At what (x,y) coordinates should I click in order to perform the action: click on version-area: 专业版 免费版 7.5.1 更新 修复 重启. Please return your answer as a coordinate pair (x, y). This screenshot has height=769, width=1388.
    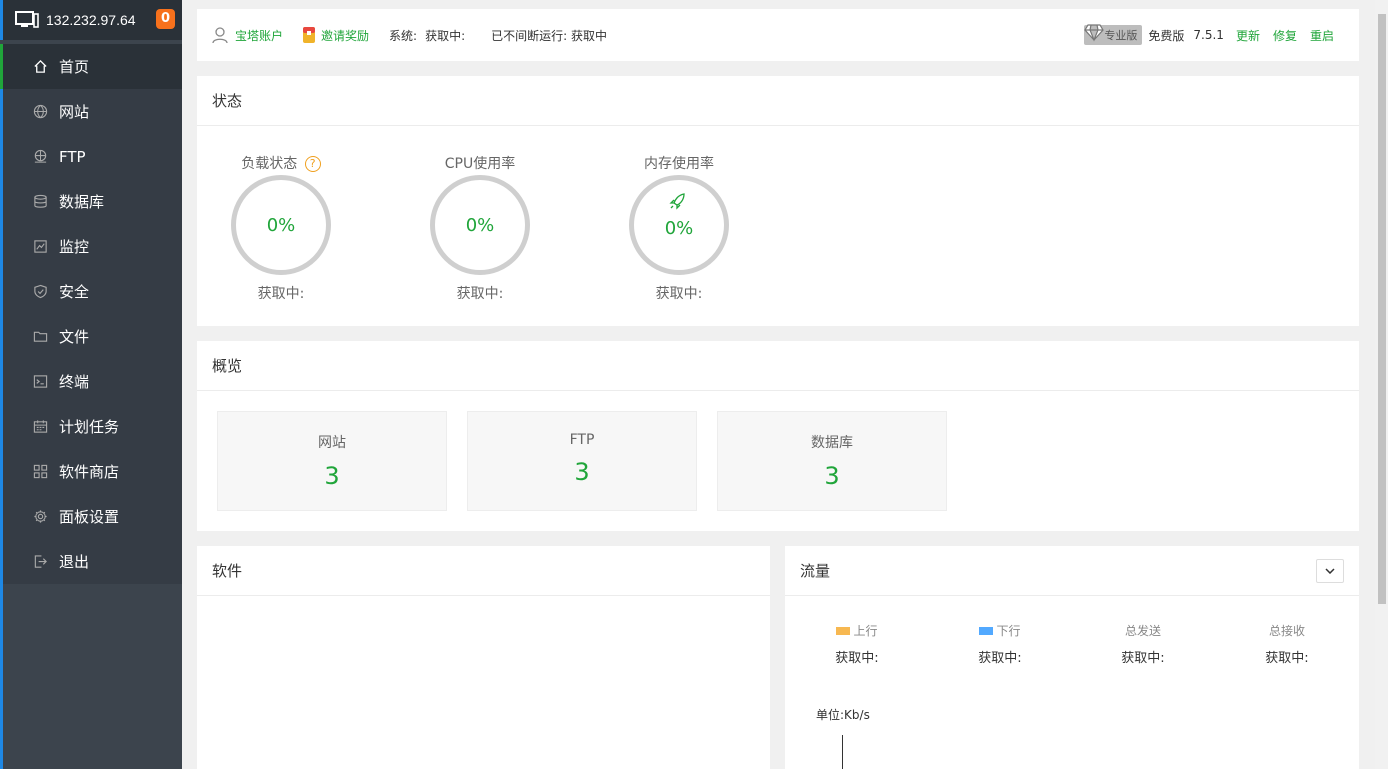
    Looking at the image, I should click on (1209, 35).